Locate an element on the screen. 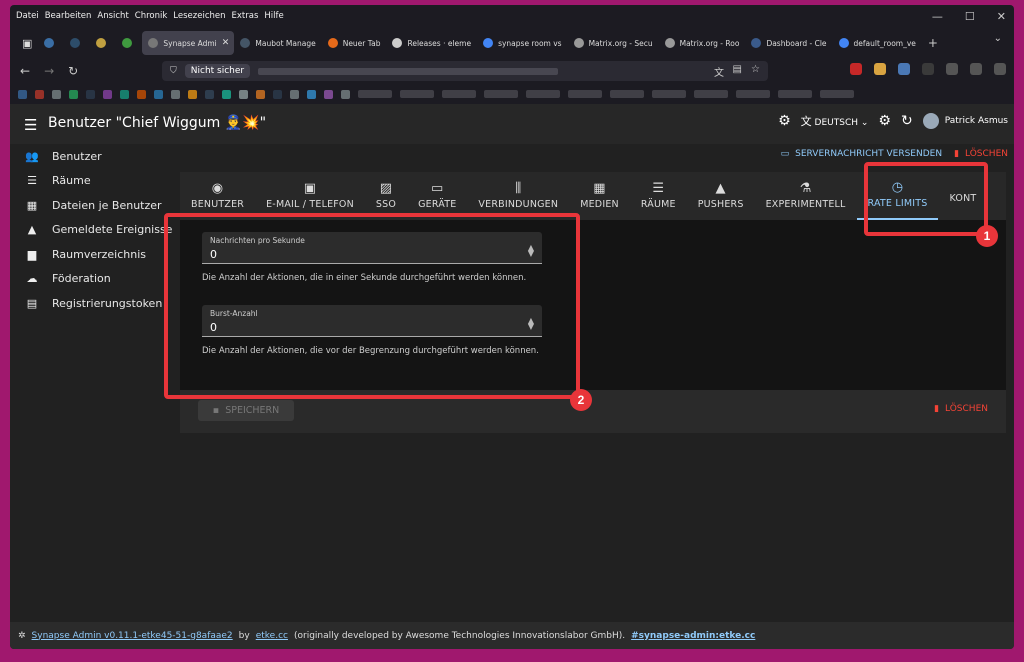 This screenshot has width=1024, height=662. translate-icon: 文 is located at coordinates (719, 71).